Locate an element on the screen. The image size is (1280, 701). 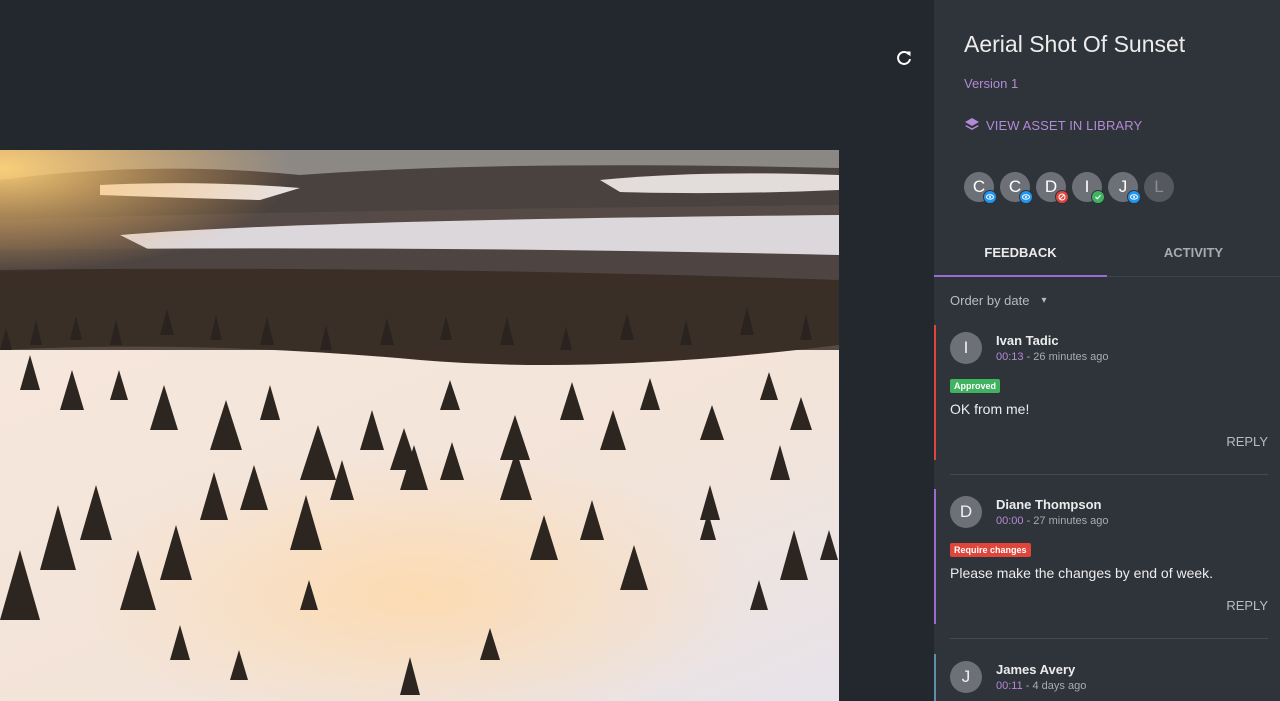
comment-timecode: 00:13 is located at coordinates (1010, 357).